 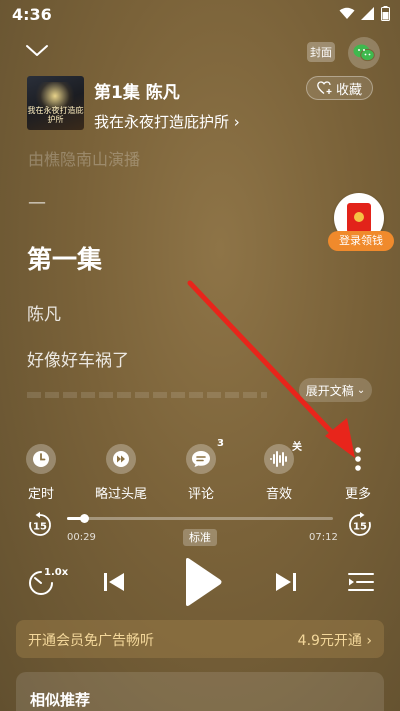 I want to click on wechat-share-button, so click(x=364, y=53).